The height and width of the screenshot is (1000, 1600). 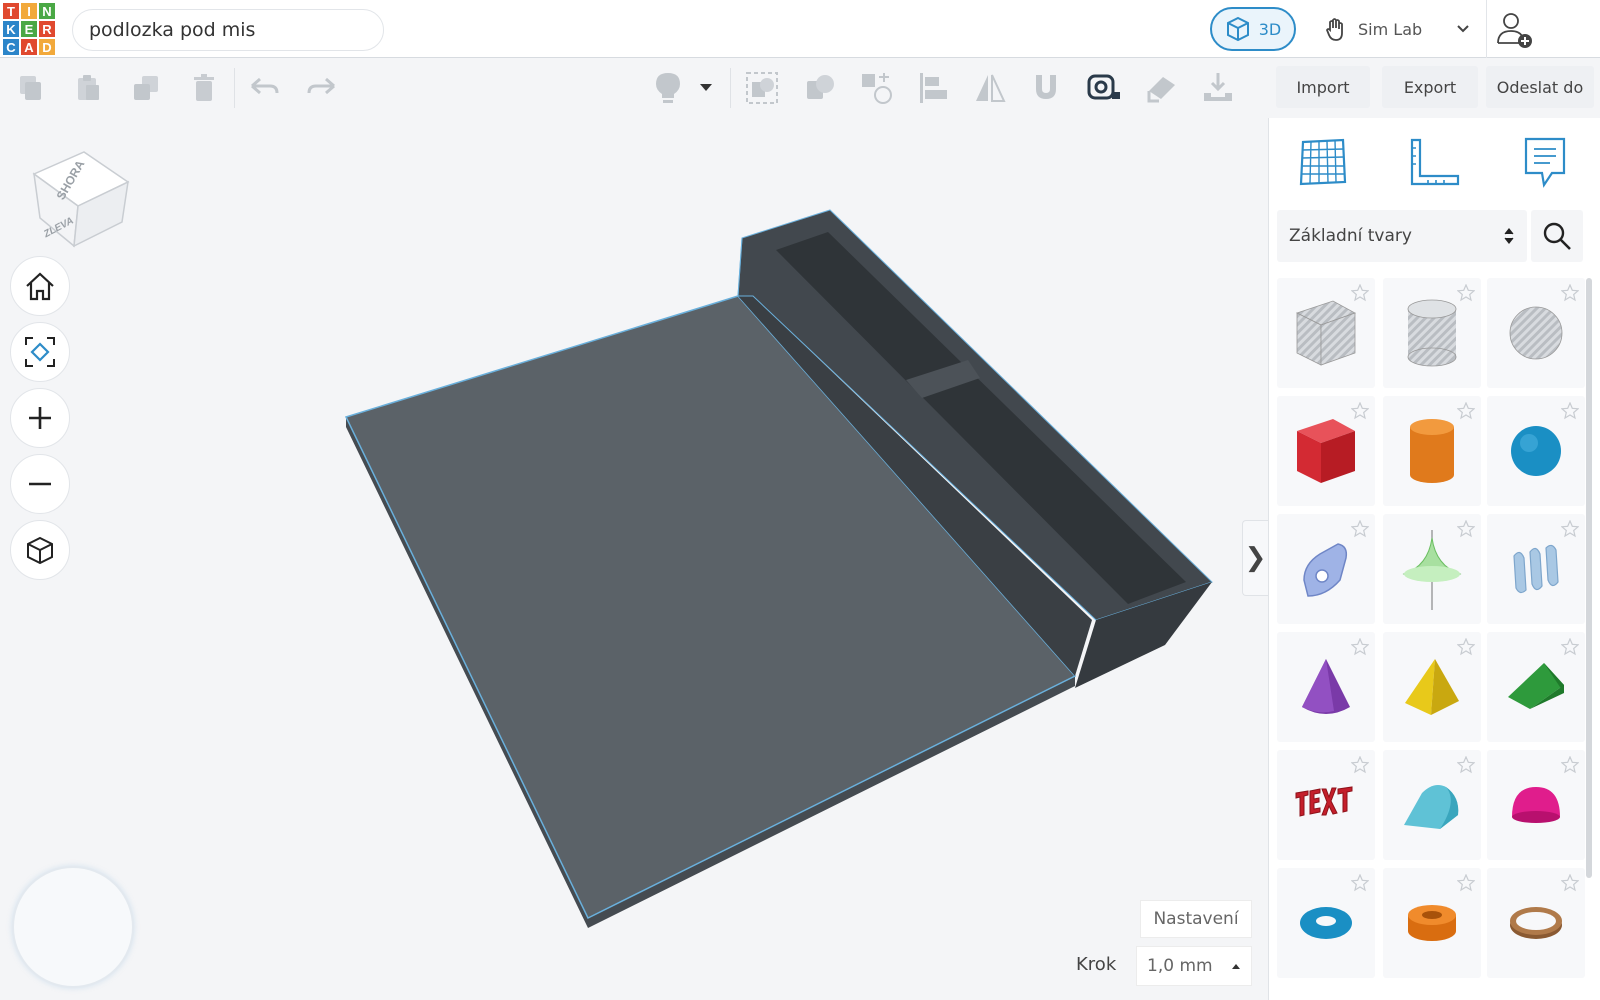 I want to click on import-button: Import, so click(x=1323, y=87).